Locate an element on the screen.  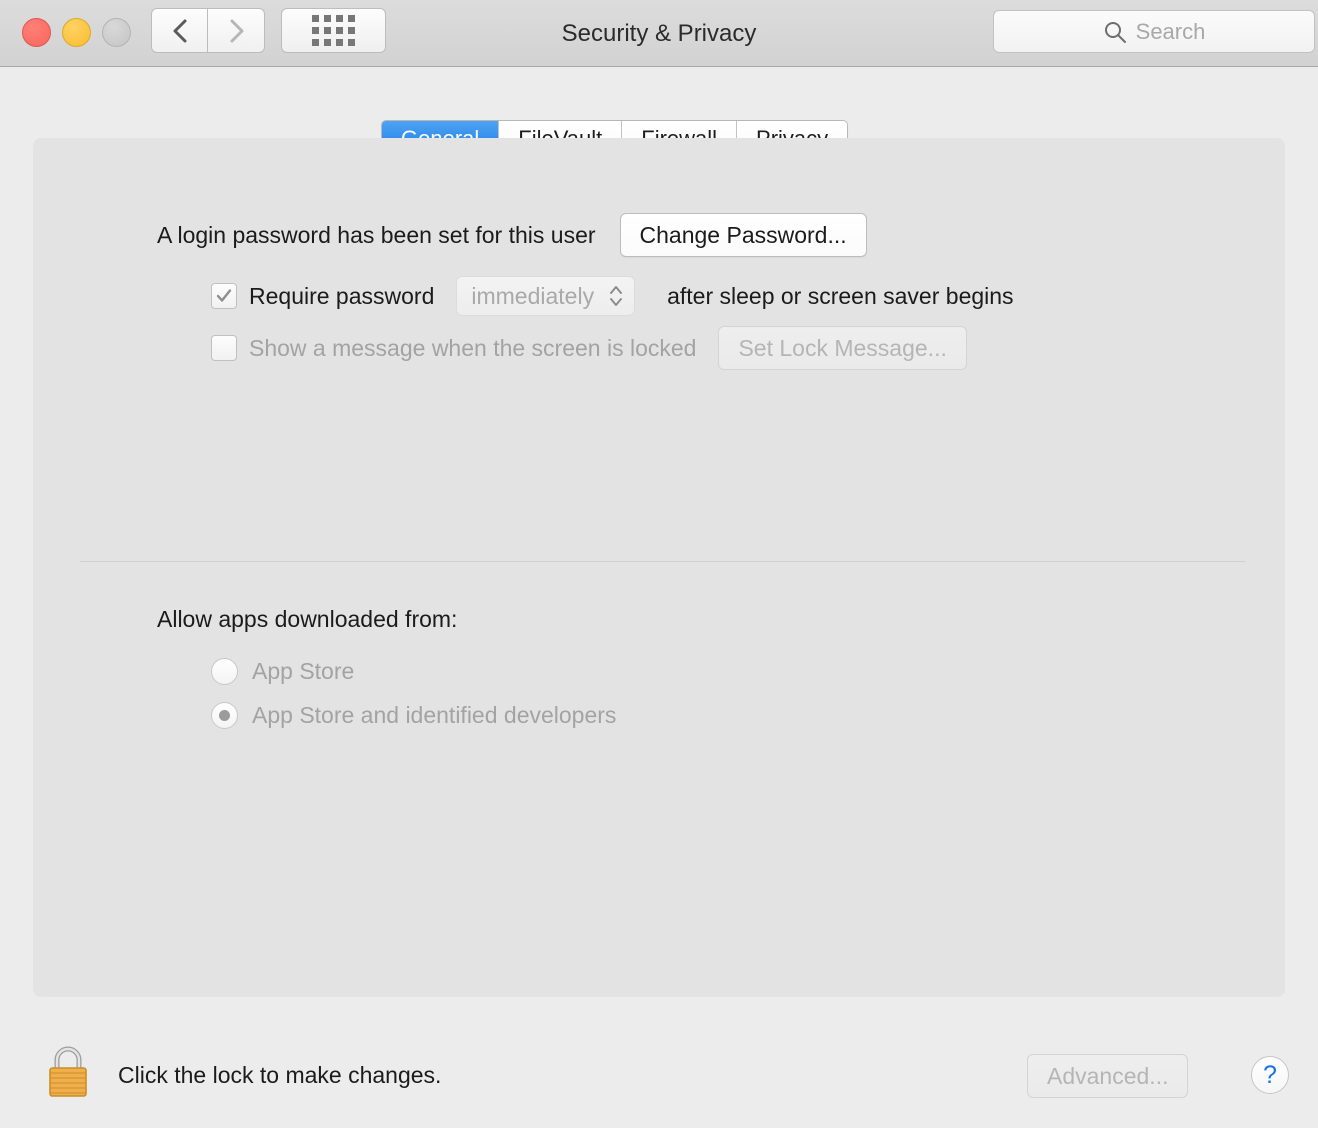
navigation-buttons is located at coordinates (208, 30).